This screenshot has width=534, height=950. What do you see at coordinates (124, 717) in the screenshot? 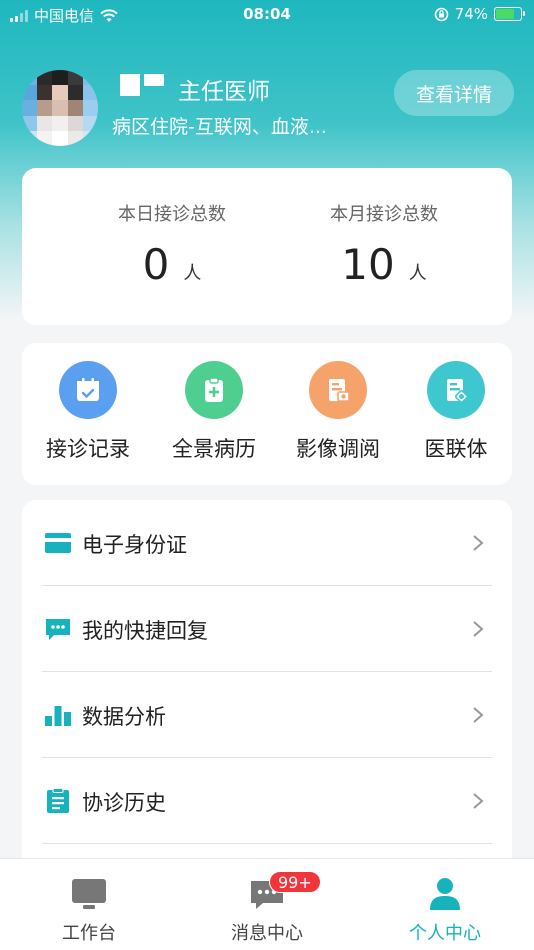
I see `menu-item-label: 数据分析` at bounding box center [124, 717].